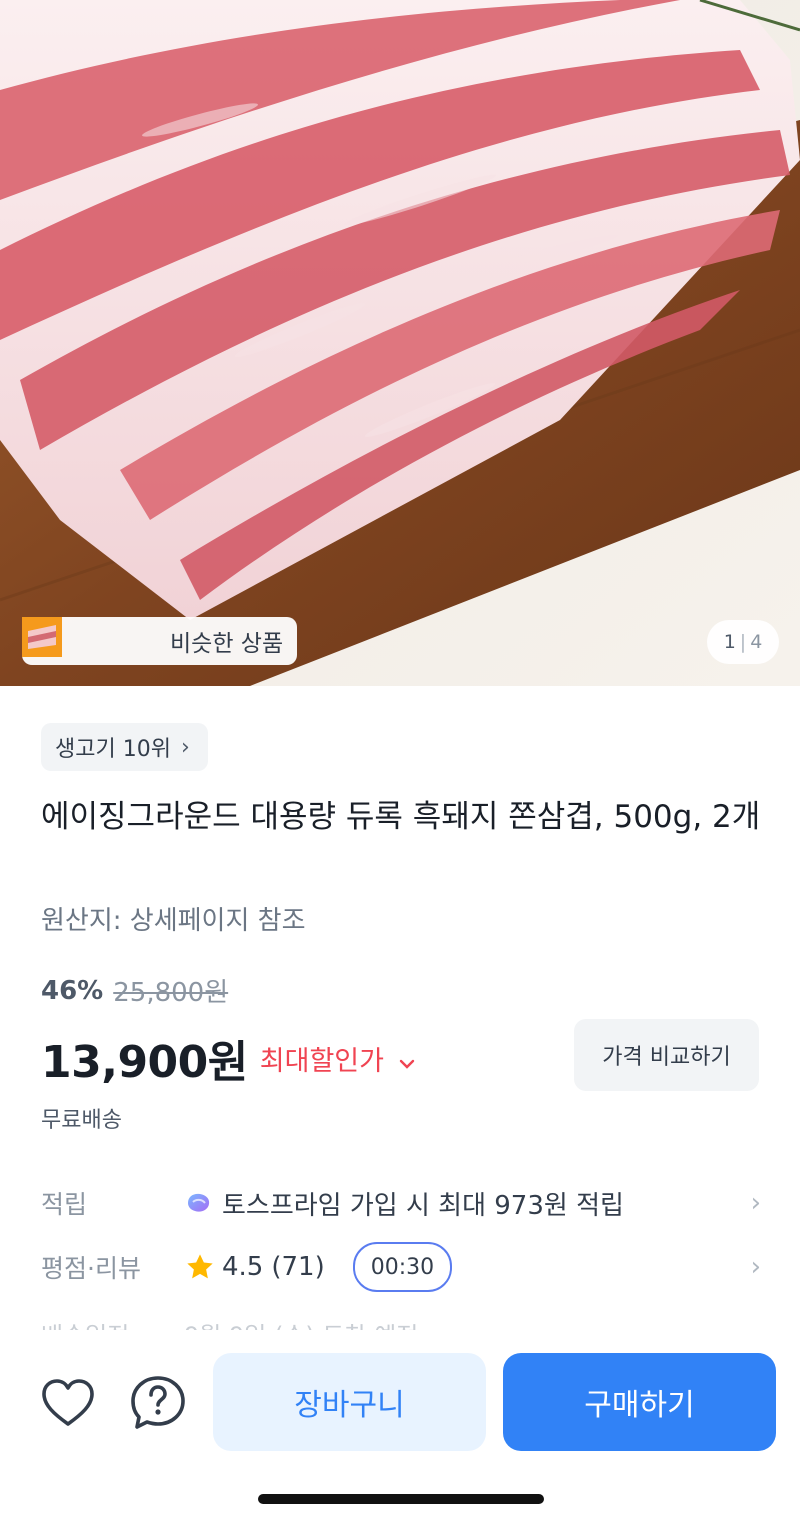 The image size is (800, 1521). I want to click on timer-badge: 00:30, so click(402, 1267).